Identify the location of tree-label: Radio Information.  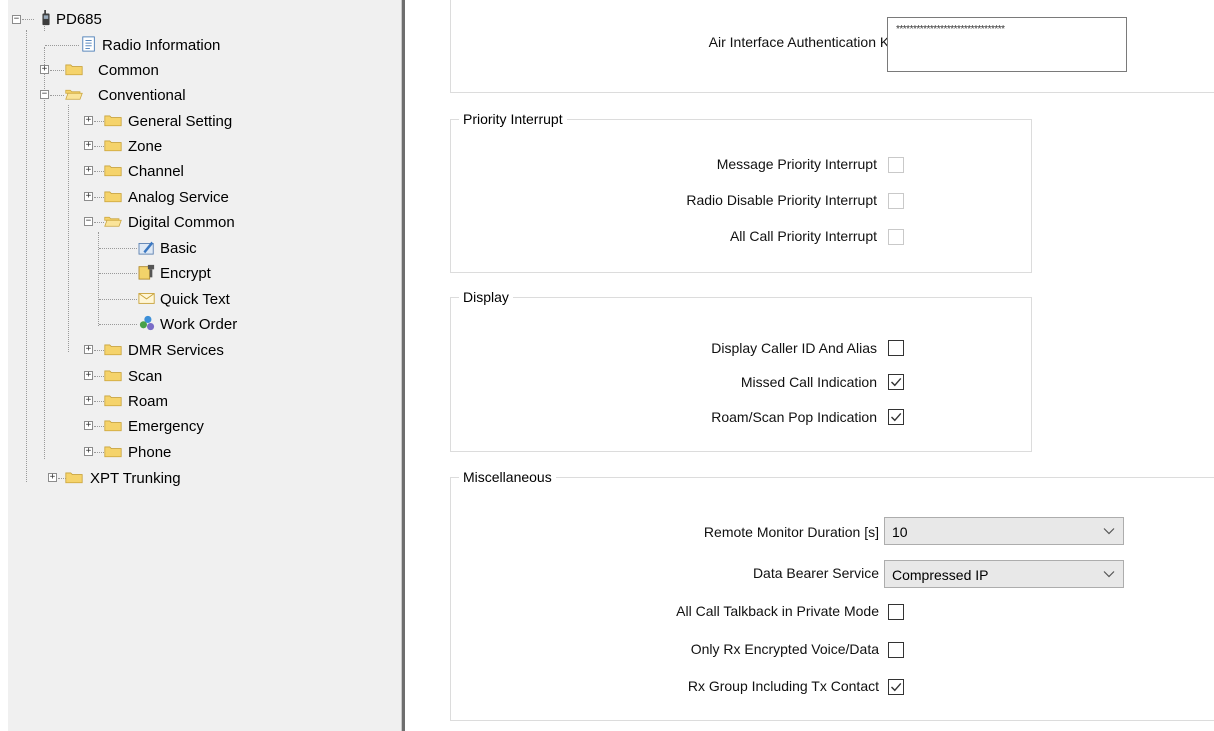
(161, 45).